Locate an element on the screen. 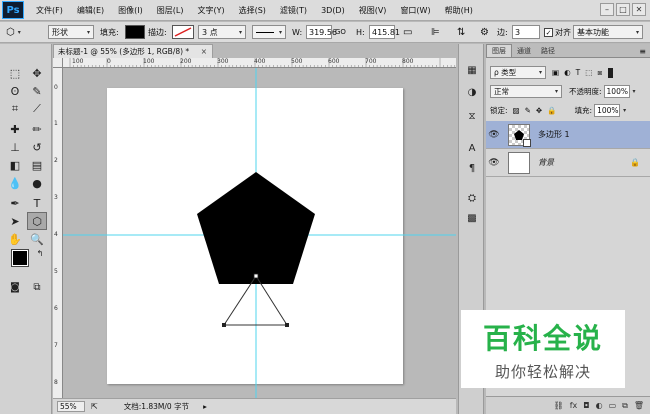 This screenshot has width=650, height=414. lock-all-icon: 🔒 is located at coordinates (551, 110).